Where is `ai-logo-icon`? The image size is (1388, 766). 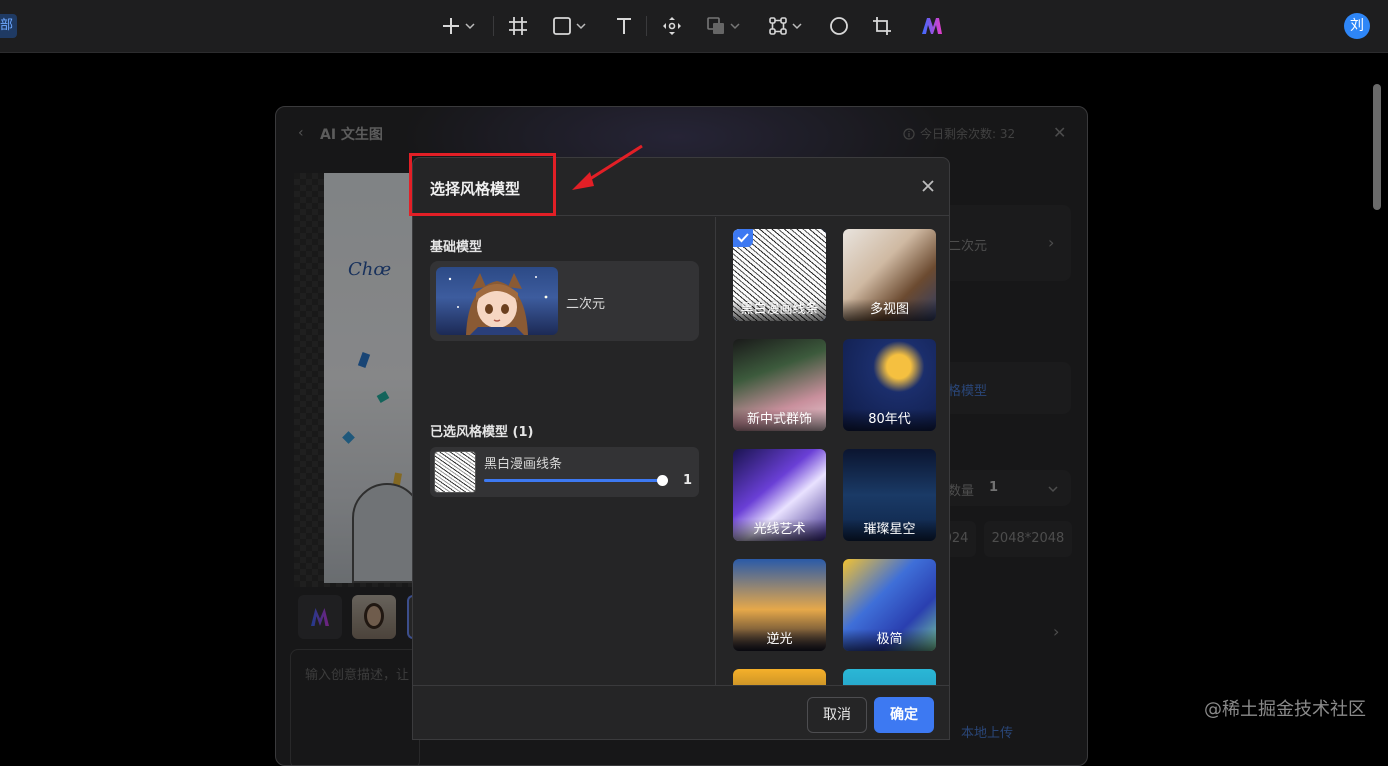
ai-logo-icon is located at coordinates (932, 26).